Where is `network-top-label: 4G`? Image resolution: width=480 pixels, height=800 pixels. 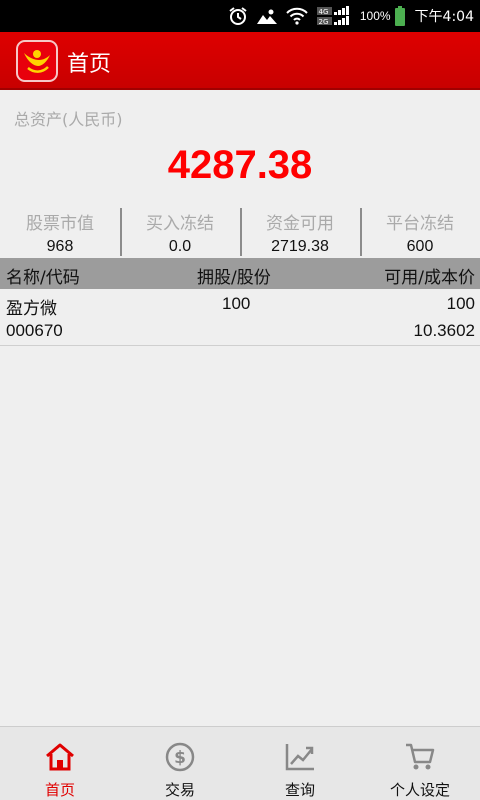 network-top-label: 4G is located at coordinates (323, 12).